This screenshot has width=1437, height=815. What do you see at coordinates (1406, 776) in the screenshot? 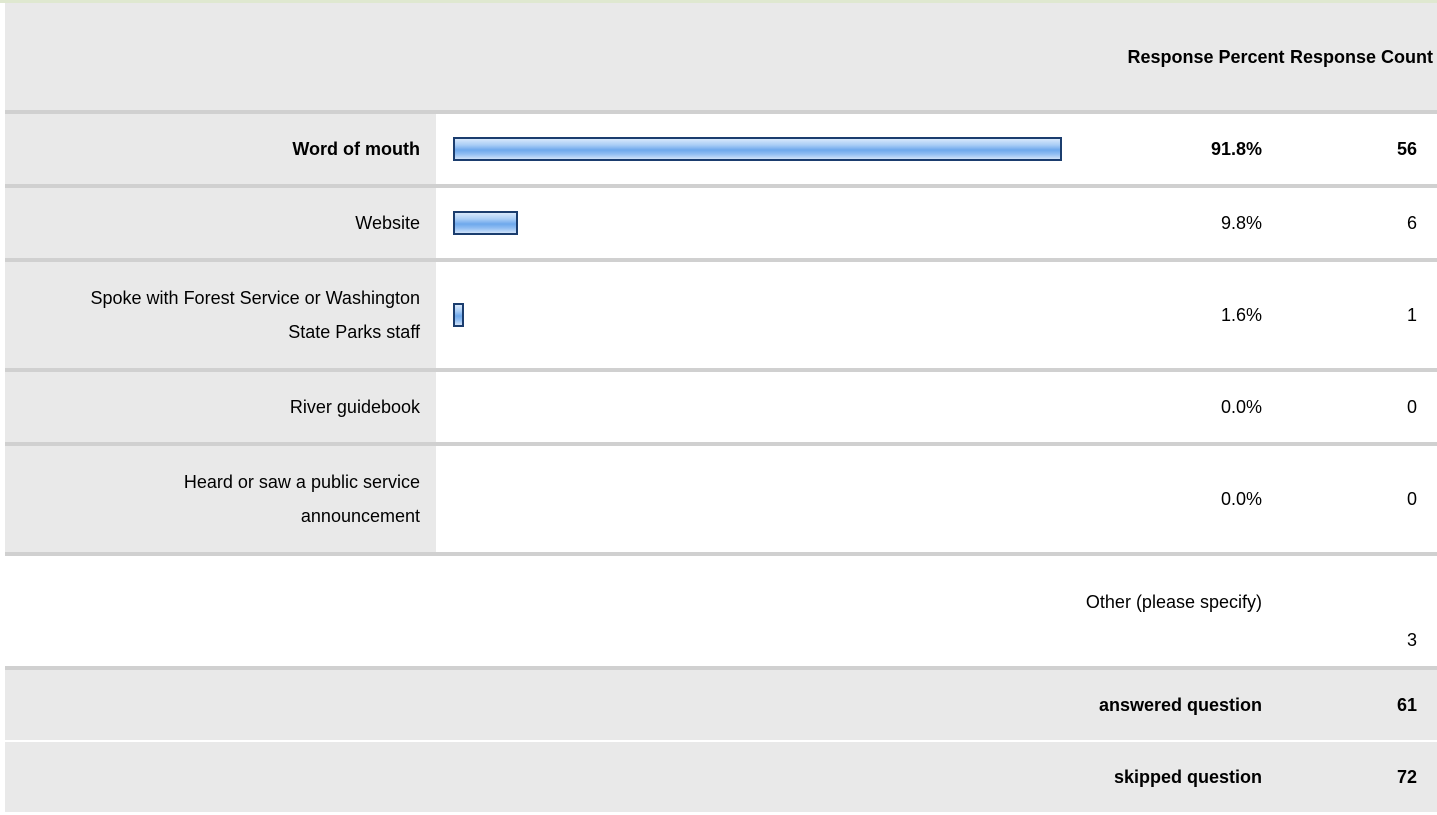
I see `skipped-count: 72` at bounding box center [1406, 776].